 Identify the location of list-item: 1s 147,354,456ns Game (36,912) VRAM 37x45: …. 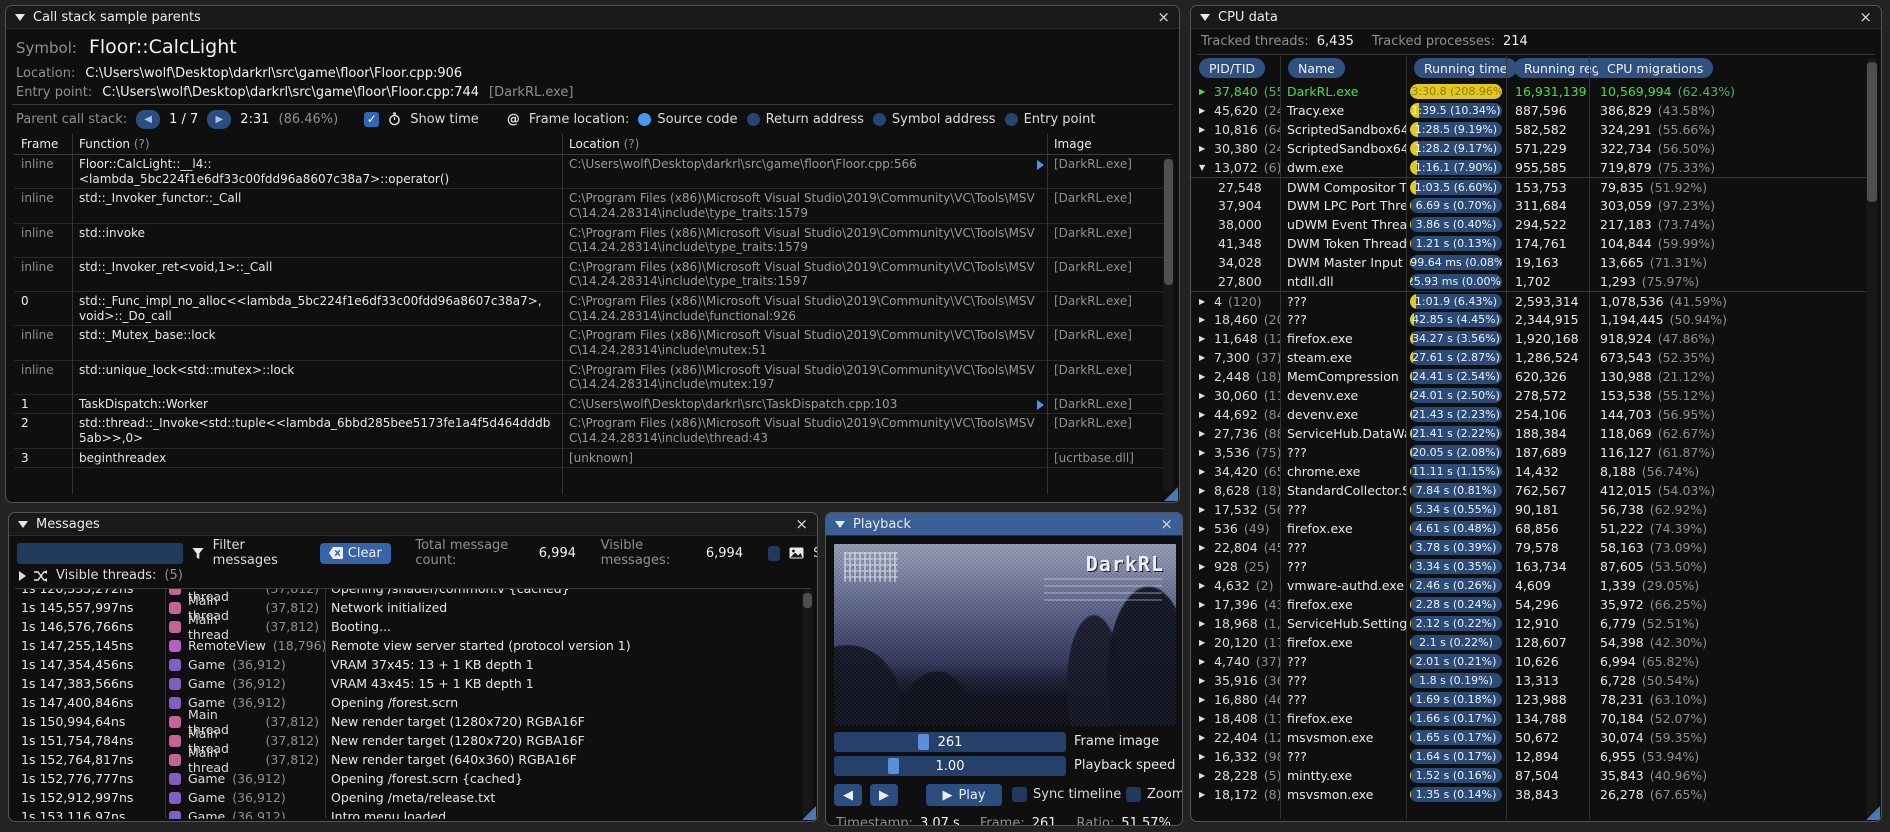
(408, 664).